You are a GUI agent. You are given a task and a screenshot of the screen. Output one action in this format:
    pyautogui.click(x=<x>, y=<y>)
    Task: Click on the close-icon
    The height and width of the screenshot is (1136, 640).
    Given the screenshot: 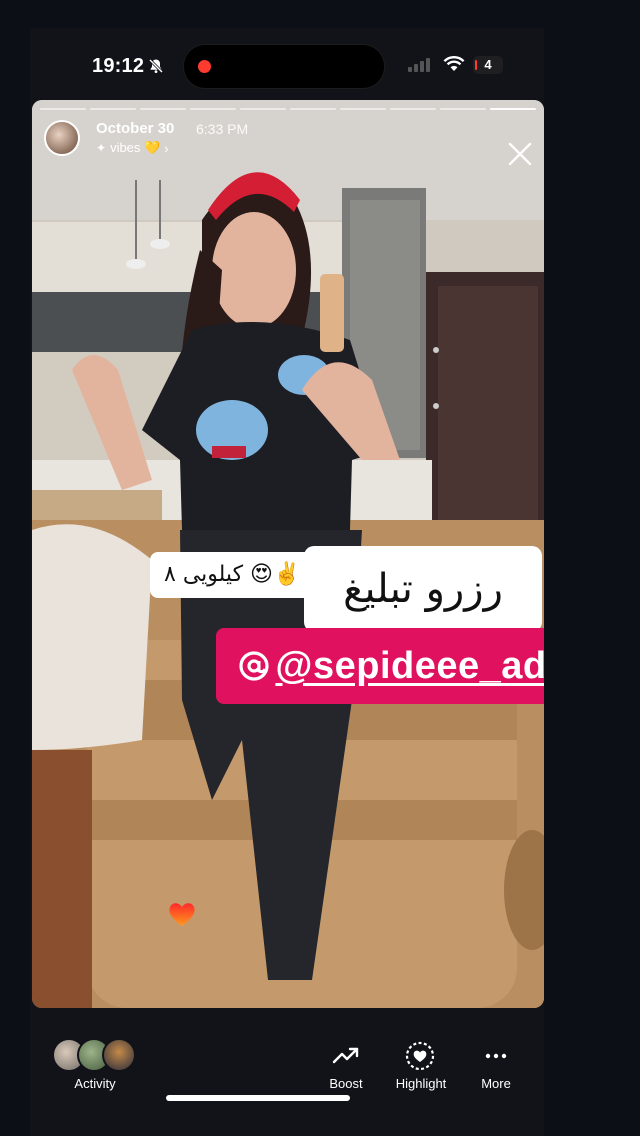 What is the action you would take?
    pyautogui.click(x=520, y=154)
    